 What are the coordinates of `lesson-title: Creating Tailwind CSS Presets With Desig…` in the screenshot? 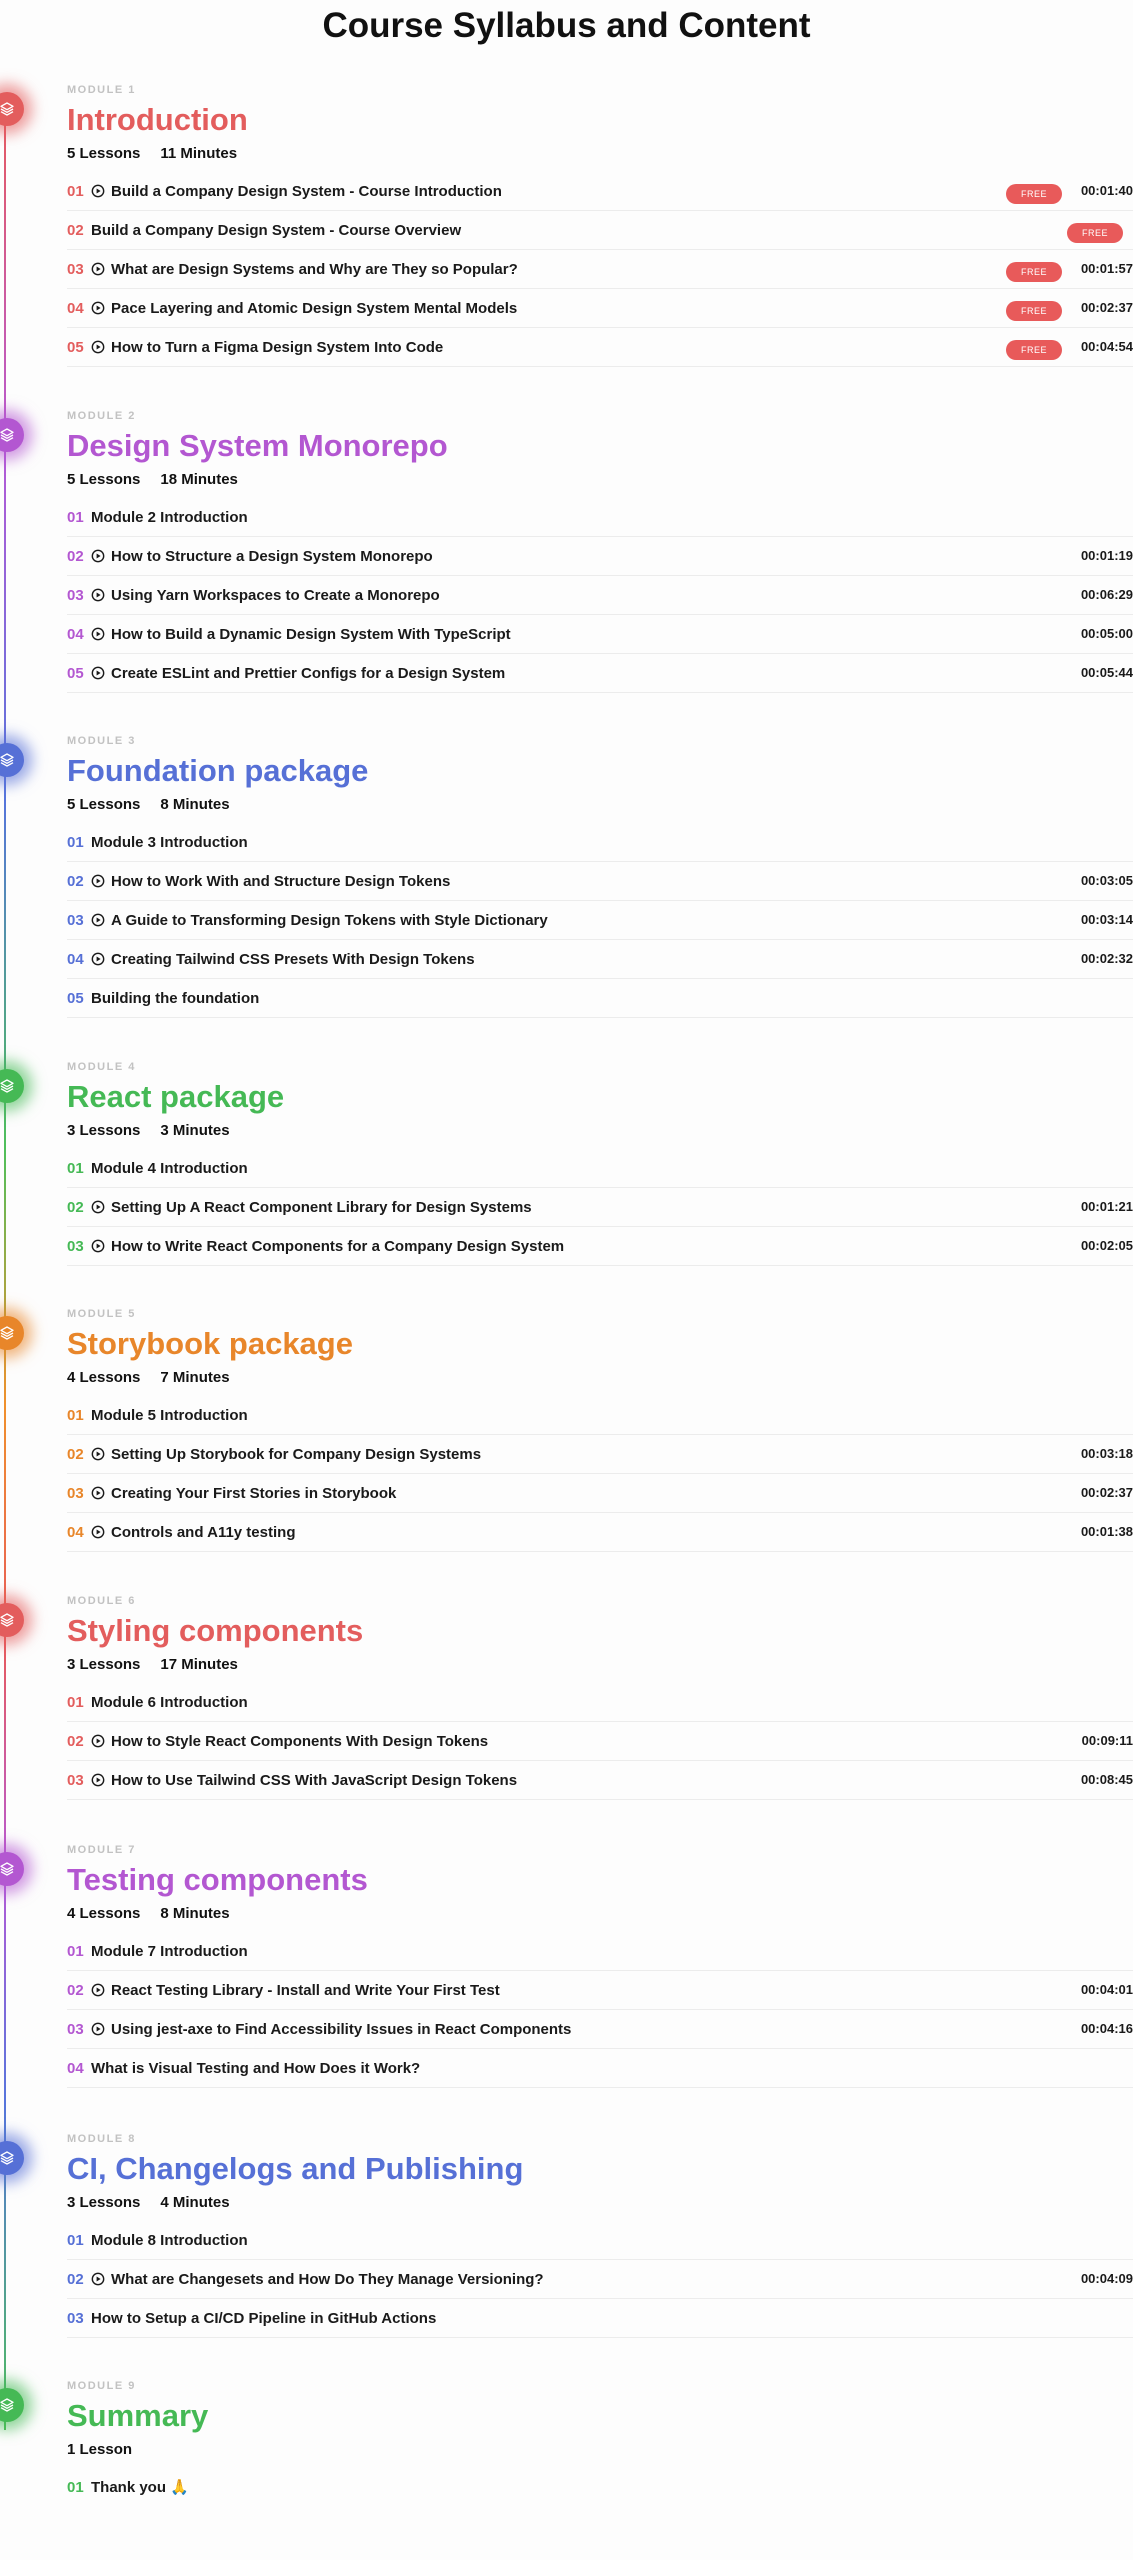 It's located at (293, 959).